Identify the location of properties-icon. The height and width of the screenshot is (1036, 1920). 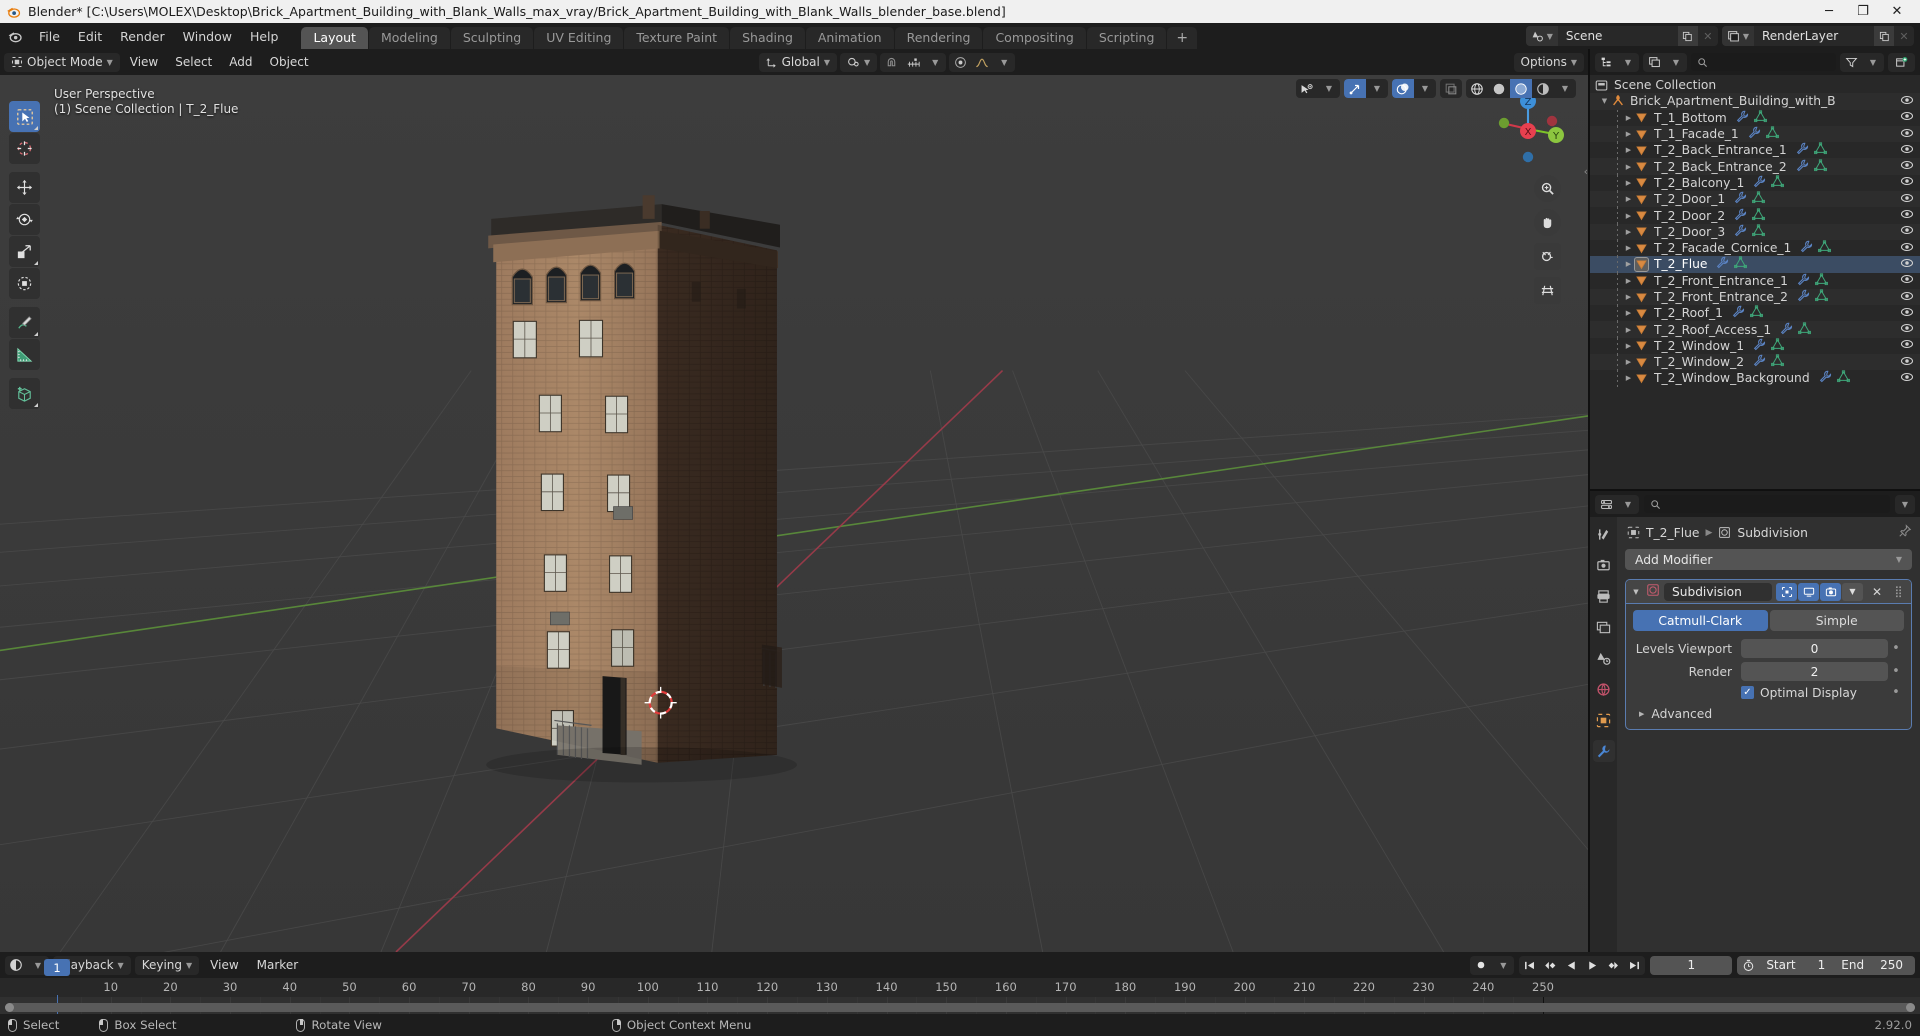
(1606, 504).